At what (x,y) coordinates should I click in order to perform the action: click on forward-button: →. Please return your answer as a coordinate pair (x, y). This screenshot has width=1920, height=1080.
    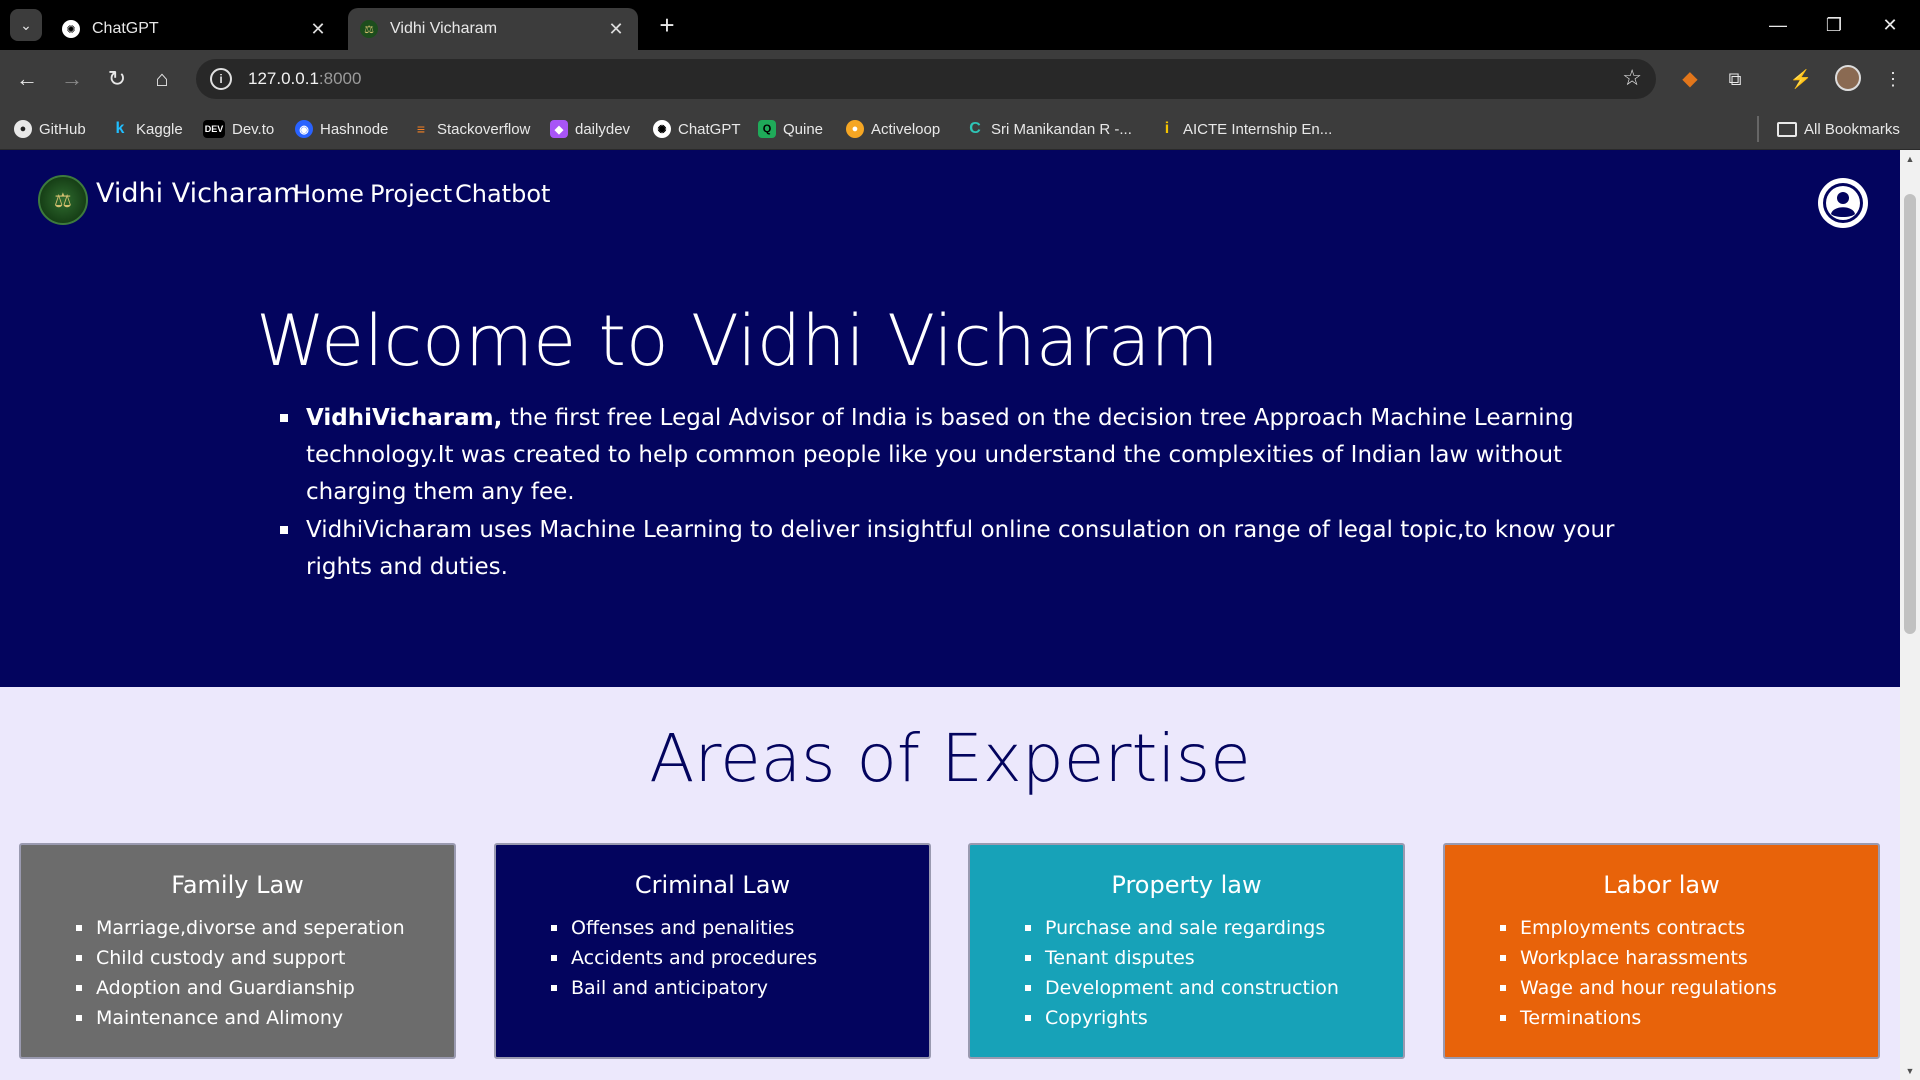
    Looking at the image, I should click on (72, 79).